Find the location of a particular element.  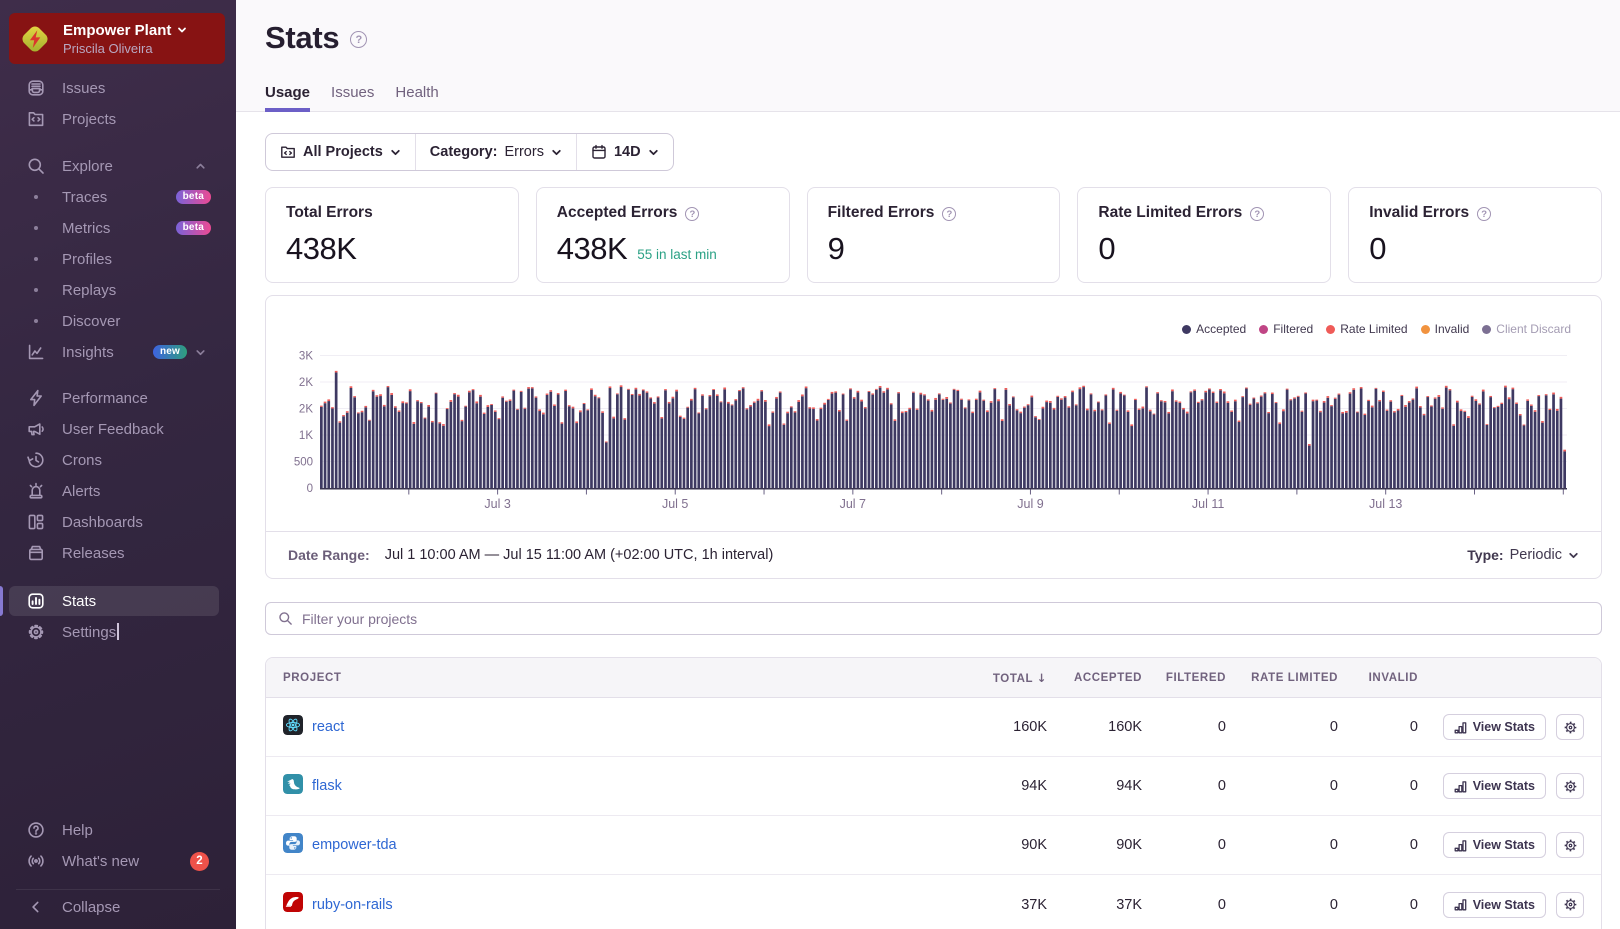

cell-invalid: 0 is located at coordinates (1413, 845).